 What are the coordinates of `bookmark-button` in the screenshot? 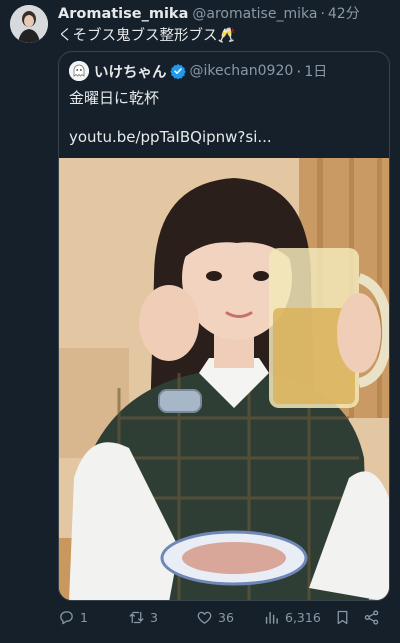 It's located at (342, 617).